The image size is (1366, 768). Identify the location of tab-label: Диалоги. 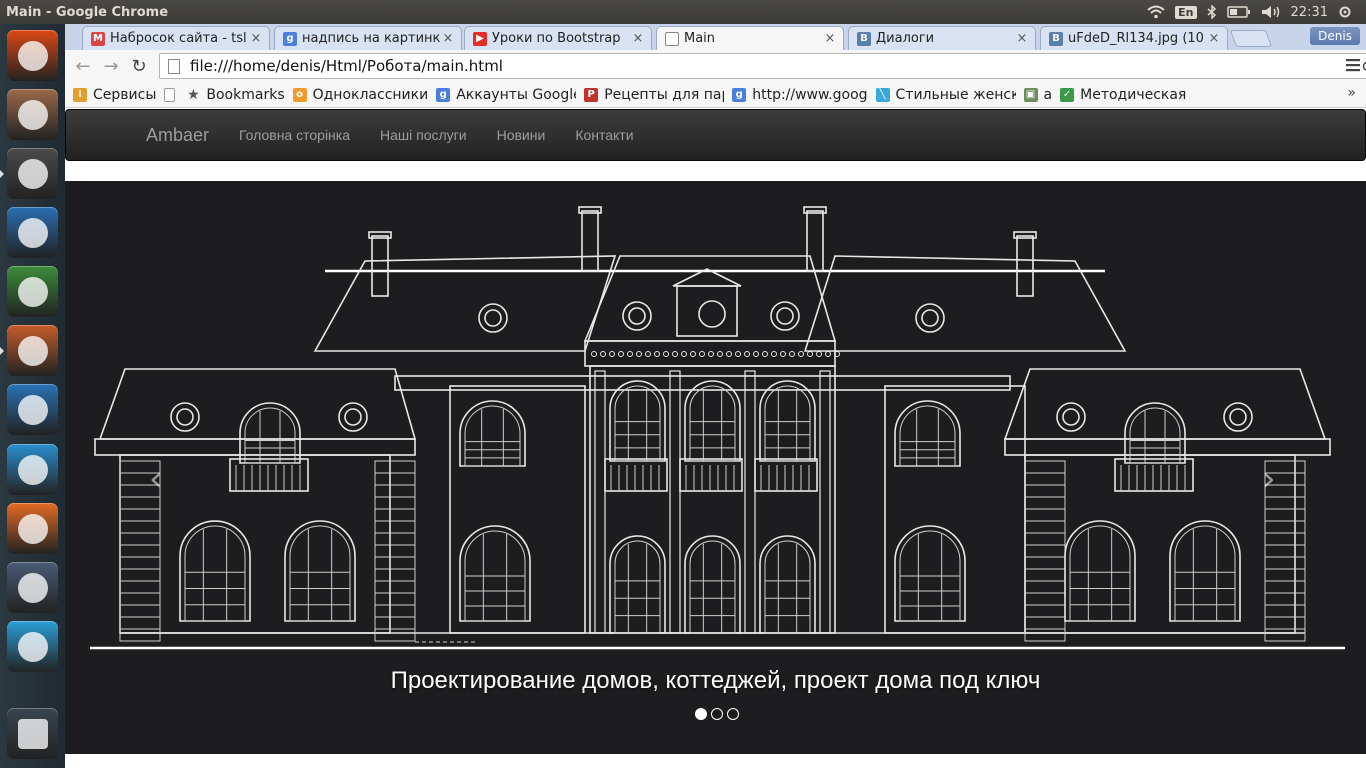
(905, 38).